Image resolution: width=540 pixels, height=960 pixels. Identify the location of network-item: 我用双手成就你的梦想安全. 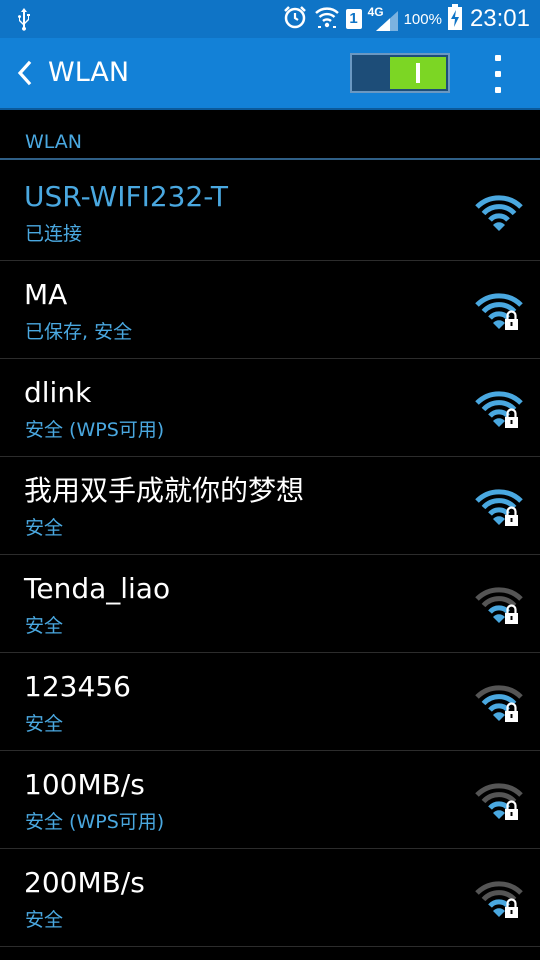
(270, 506).